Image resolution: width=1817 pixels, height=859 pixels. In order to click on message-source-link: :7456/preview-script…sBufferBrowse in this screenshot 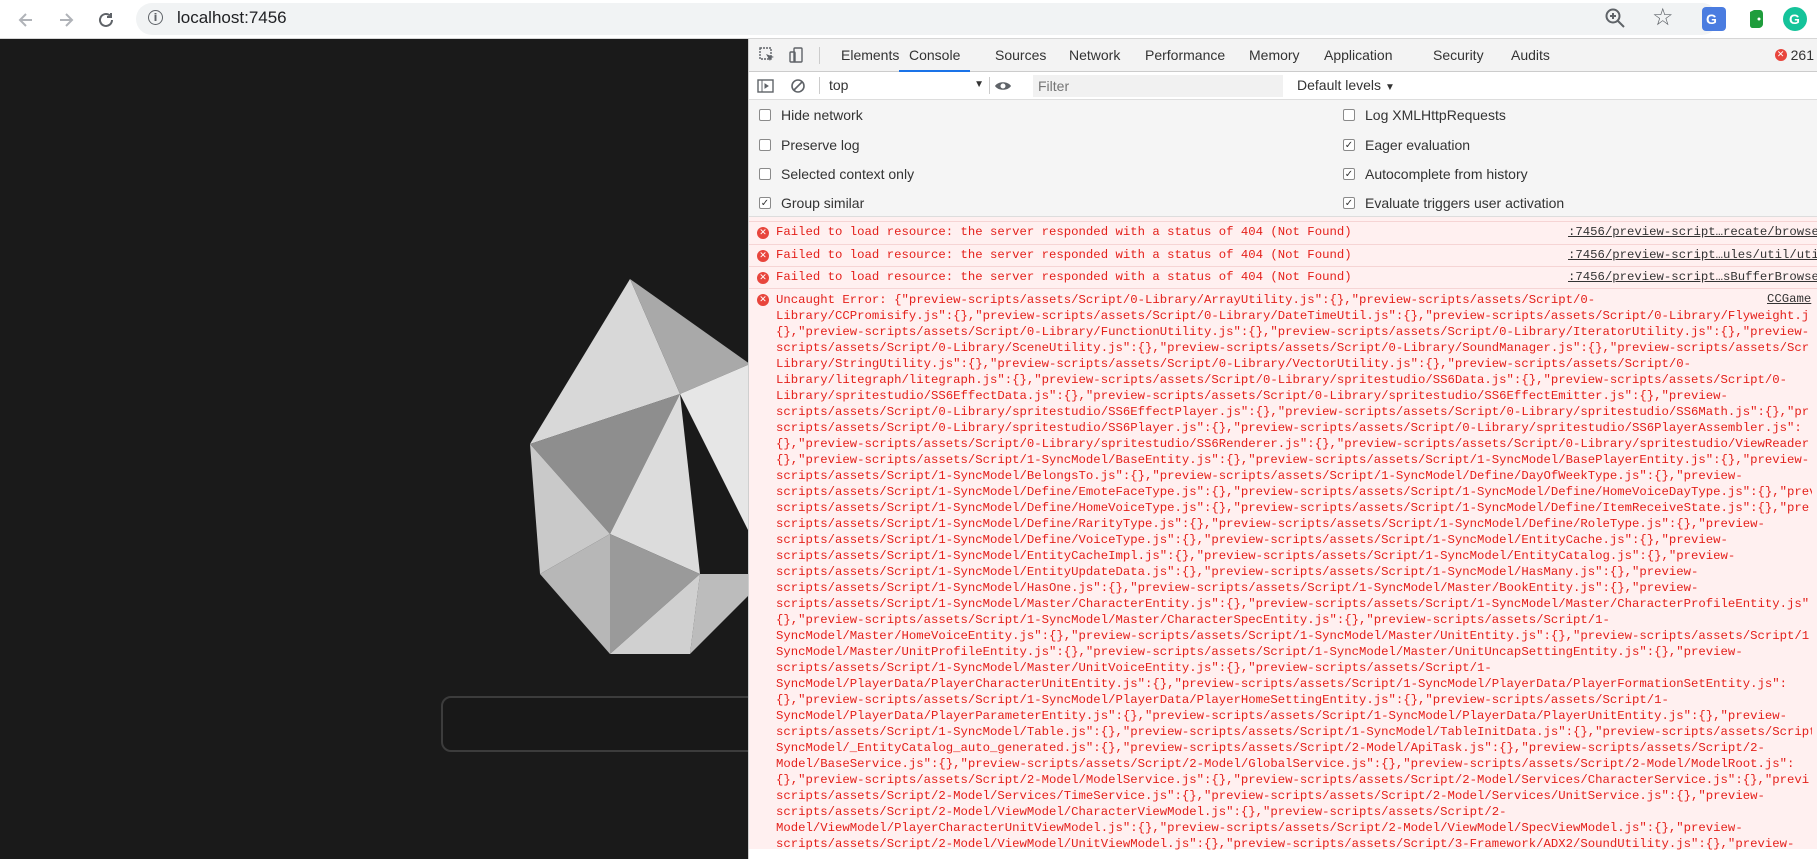, I will do `click(1692, 277)`.